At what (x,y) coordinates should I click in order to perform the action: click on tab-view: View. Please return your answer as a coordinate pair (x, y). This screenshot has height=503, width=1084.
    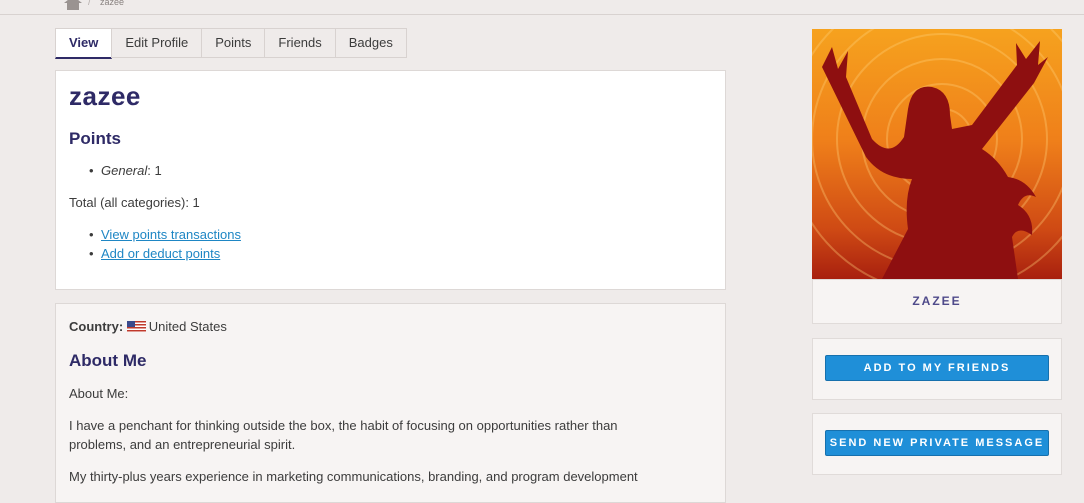
    Looking at the image, I should click on (84, 43).